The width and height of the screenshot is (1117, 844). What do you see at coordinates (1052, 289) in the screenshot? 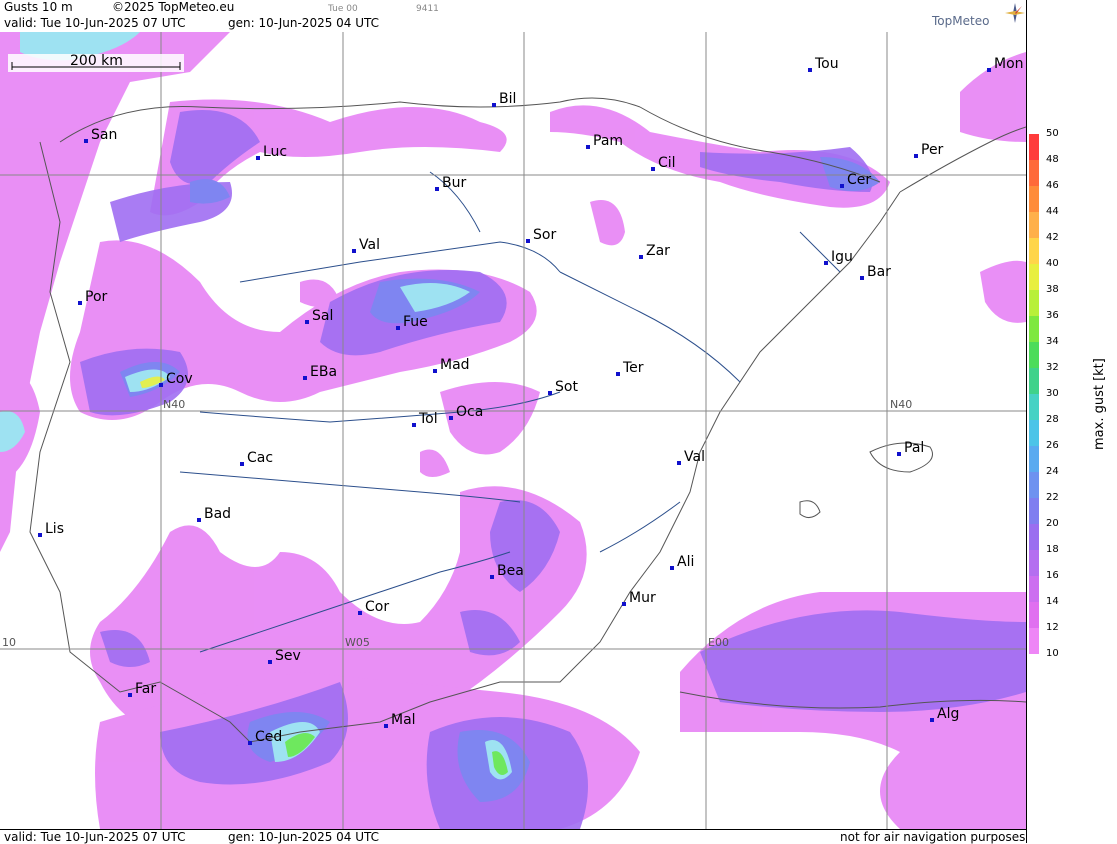
I see `legend-tick-label: 38` at bounding box center [1052, 289].